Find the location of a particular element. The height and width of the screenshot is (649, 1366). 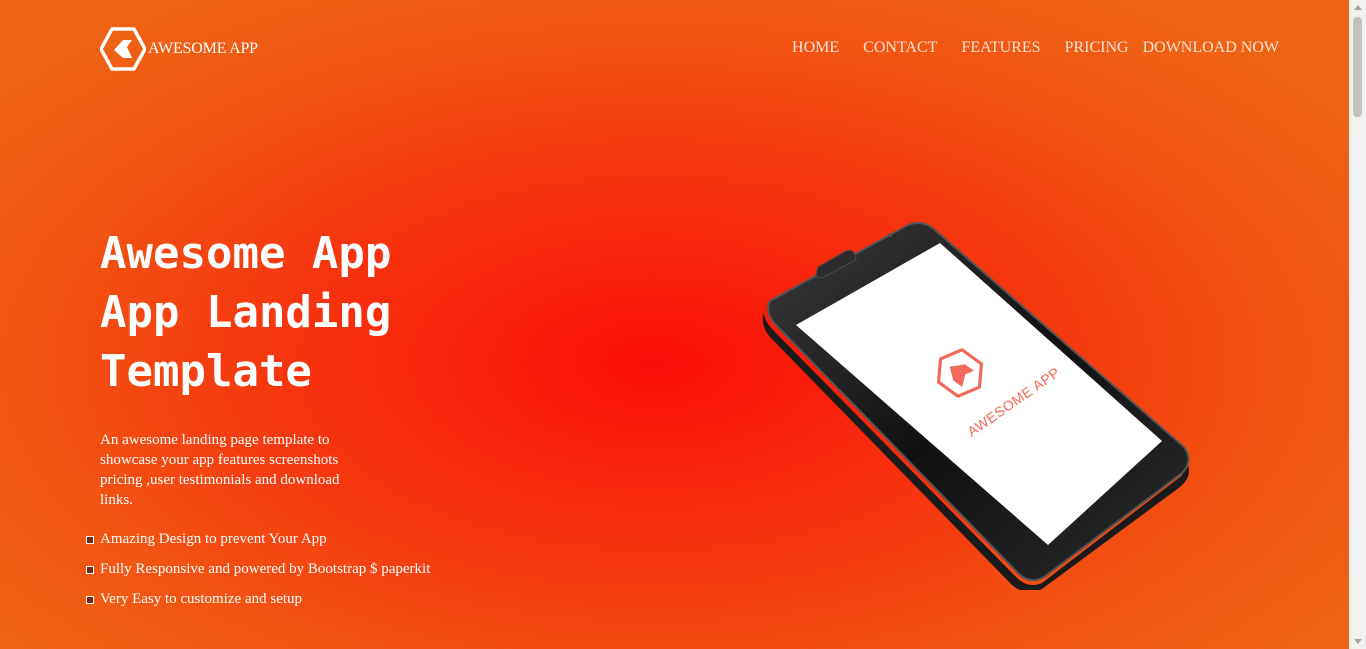

hero-title-line: App Landing is located at coordinates (246, 312).